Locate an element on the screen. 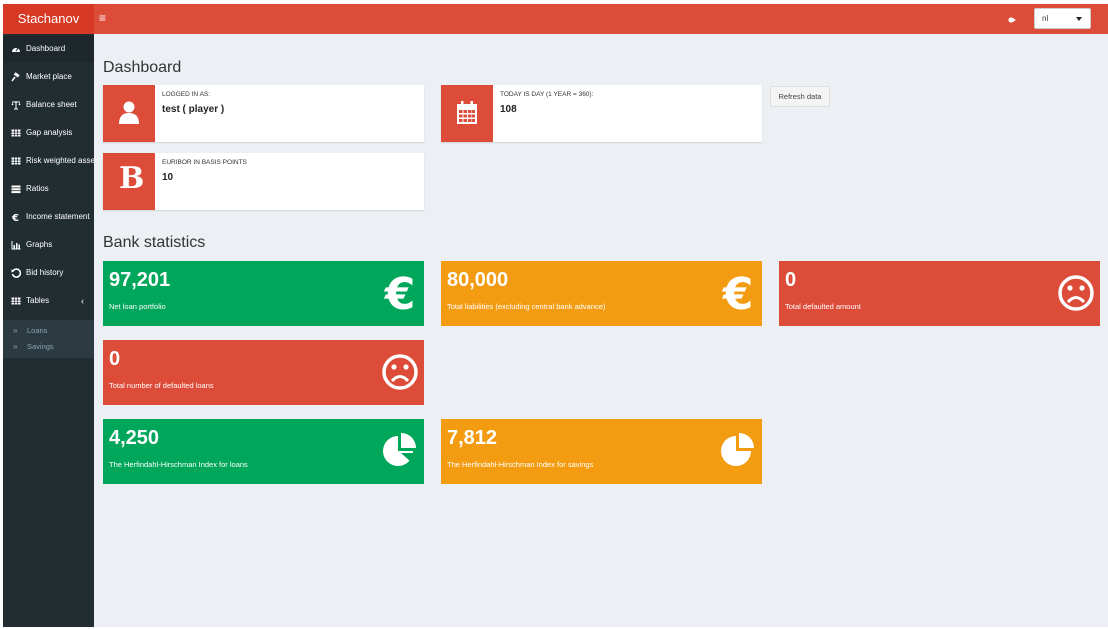 This screenshot has width=1108, height=629. sidebar-item-income-statement: € Income statement is located at coordinates (48, 217).